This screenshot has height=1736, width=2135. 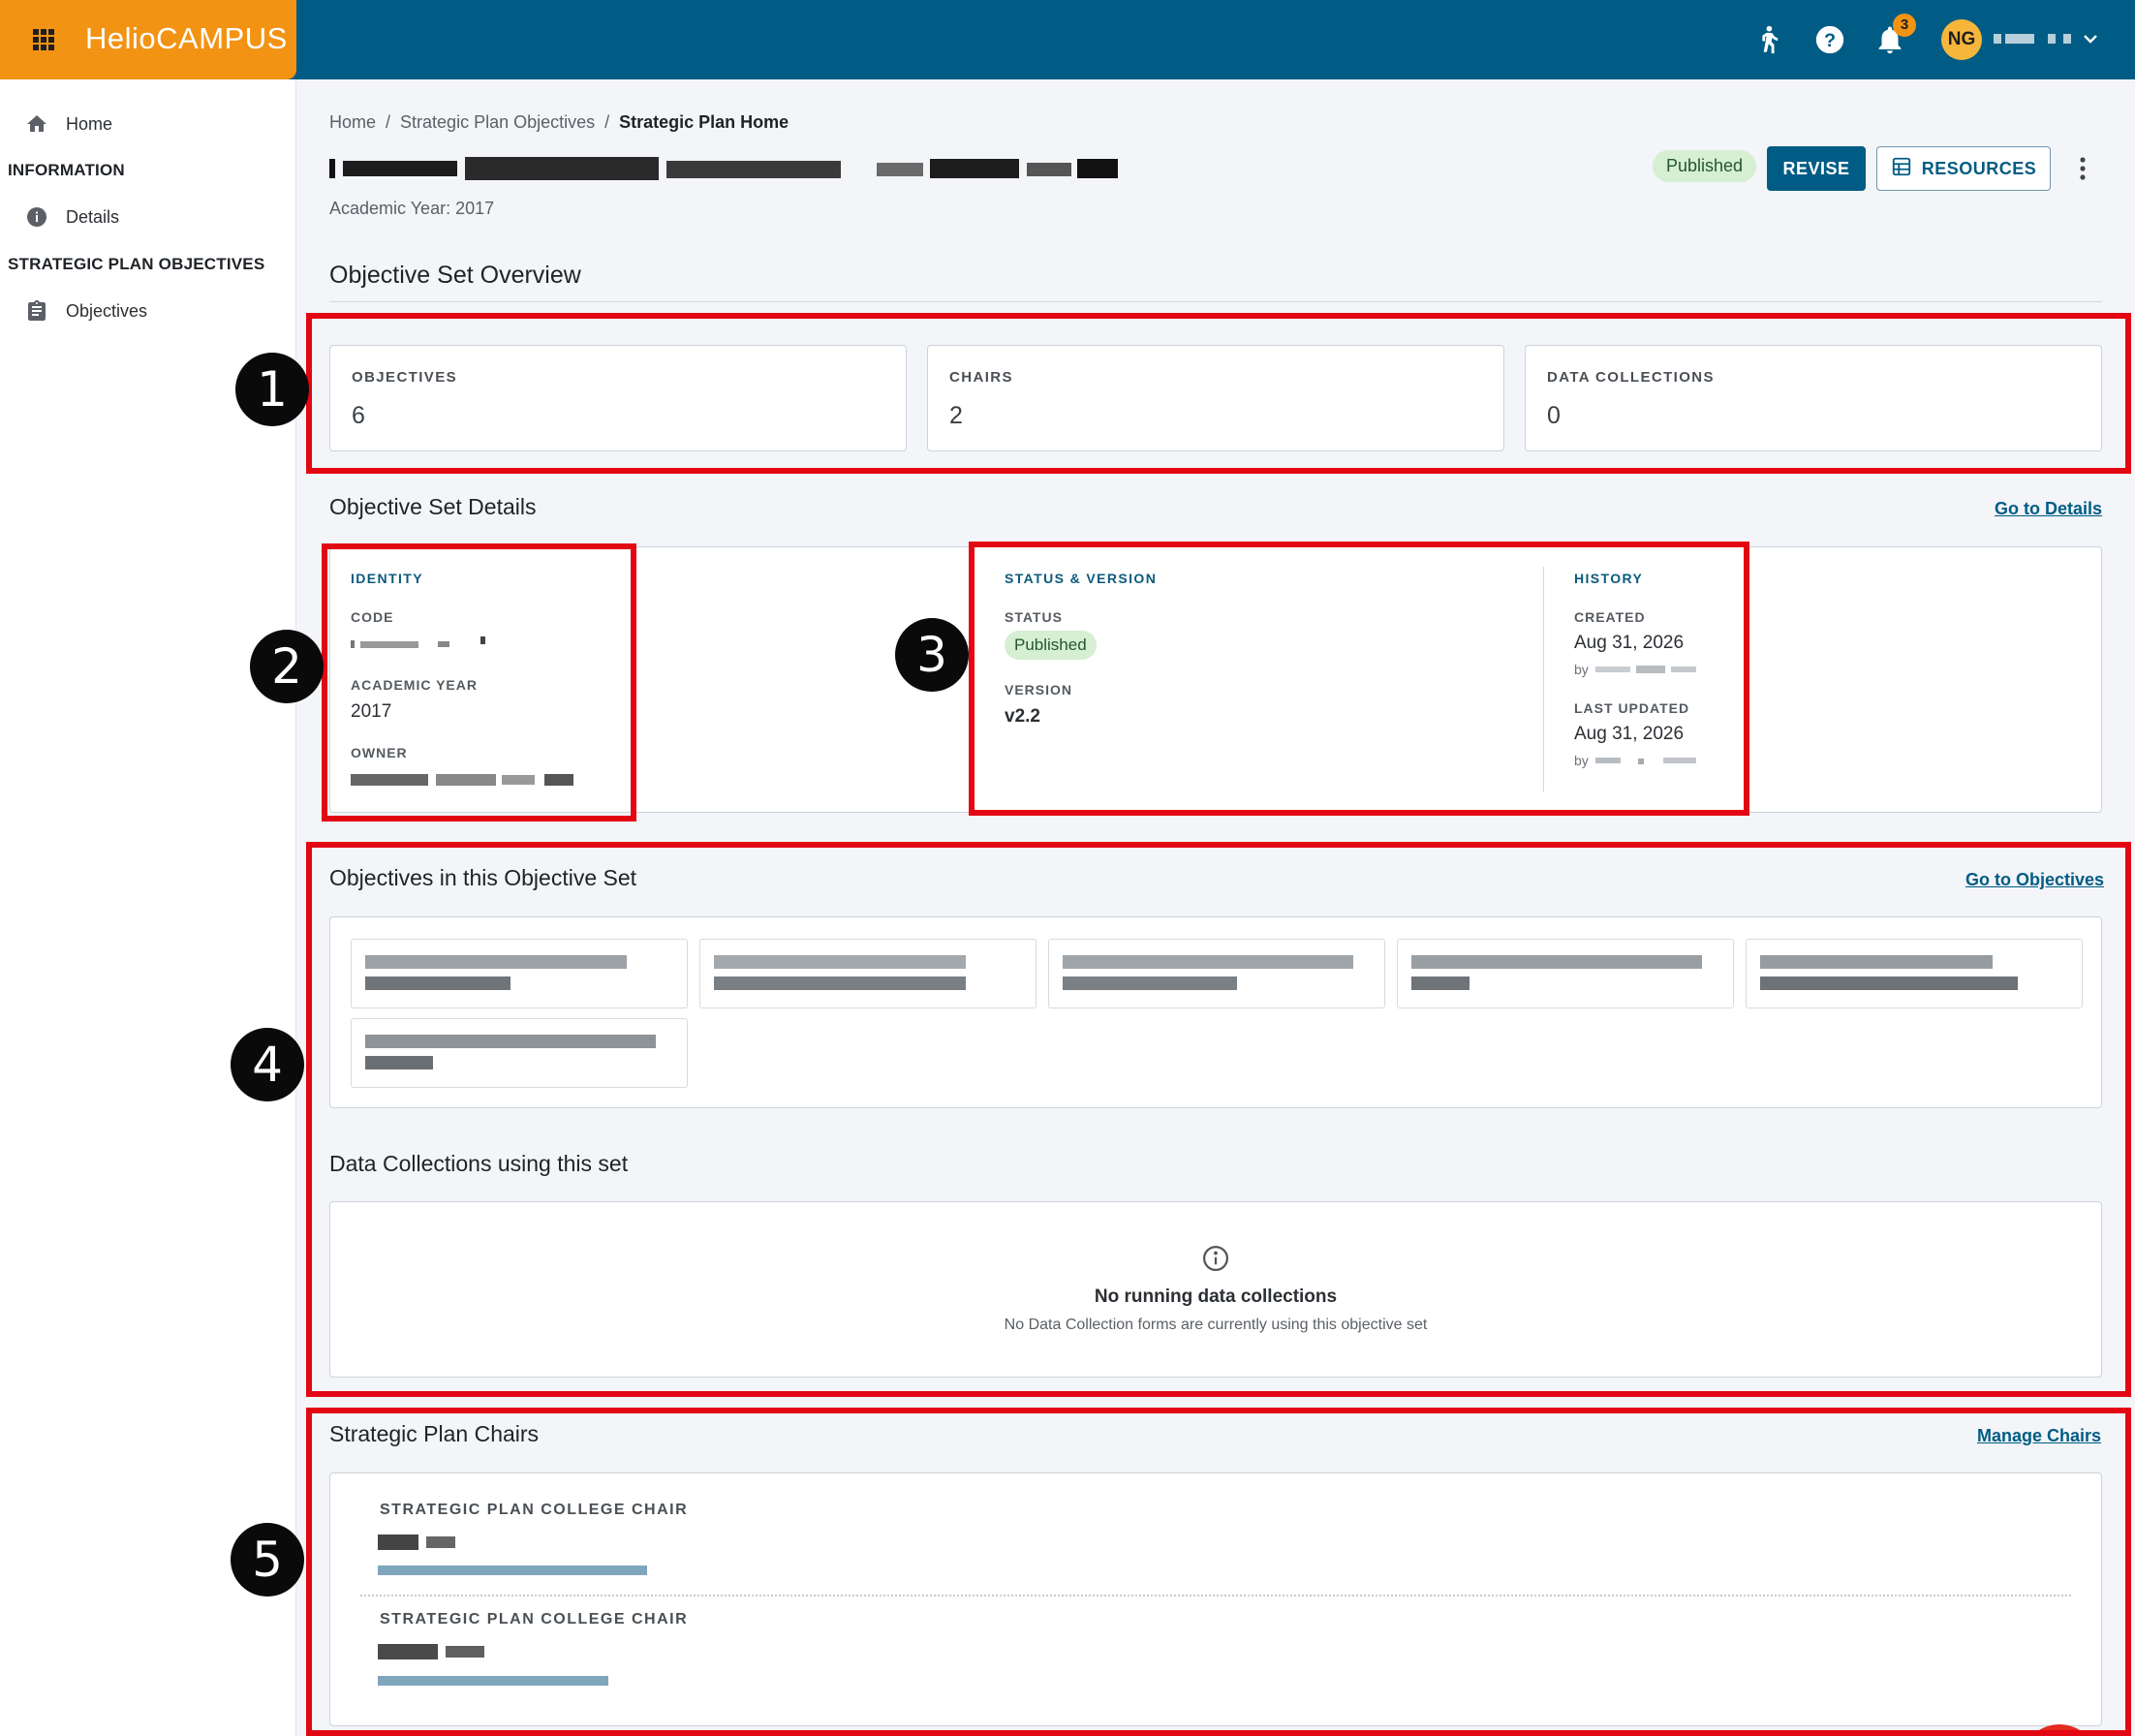 What do you see at coordinates (36, 217) in the screenshot?
I see `info-icon` at bounding box center [36, 217].